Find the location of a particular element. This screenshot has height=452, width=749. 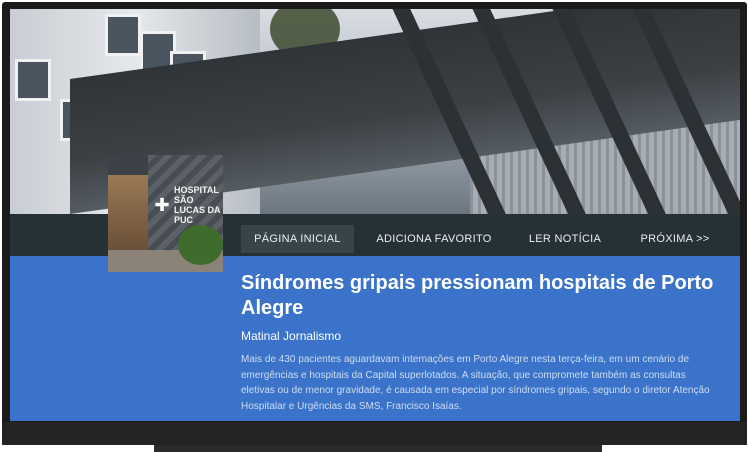

thumbnail-lobby is located at coordinates (129, 212).